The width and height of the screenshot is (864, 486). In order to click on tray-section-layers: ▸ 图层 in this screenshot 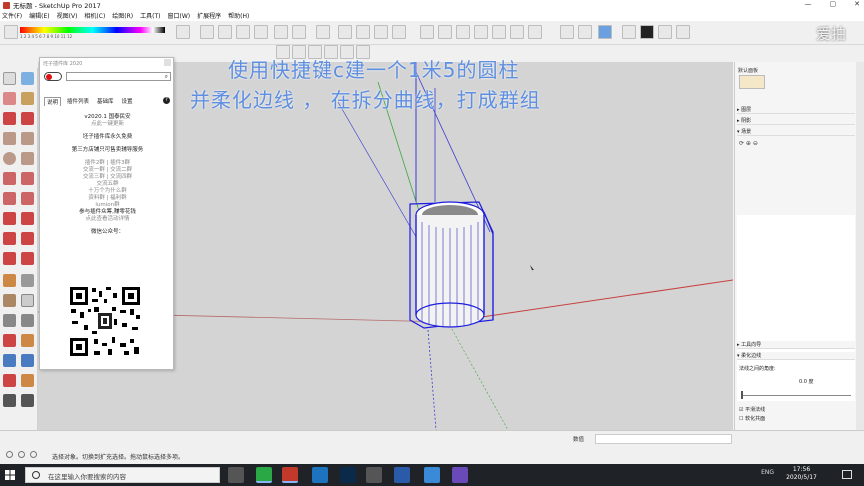, I will do `click(796, 110)`.